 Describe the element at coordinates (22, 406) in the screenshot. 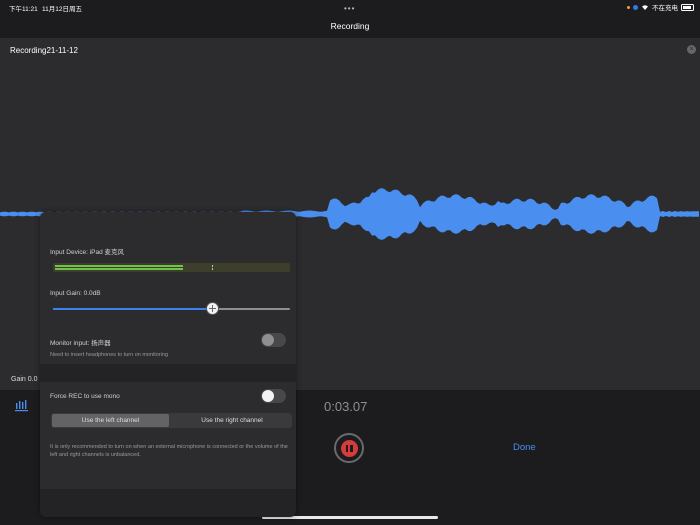

I see `mixer-icon` at that location.